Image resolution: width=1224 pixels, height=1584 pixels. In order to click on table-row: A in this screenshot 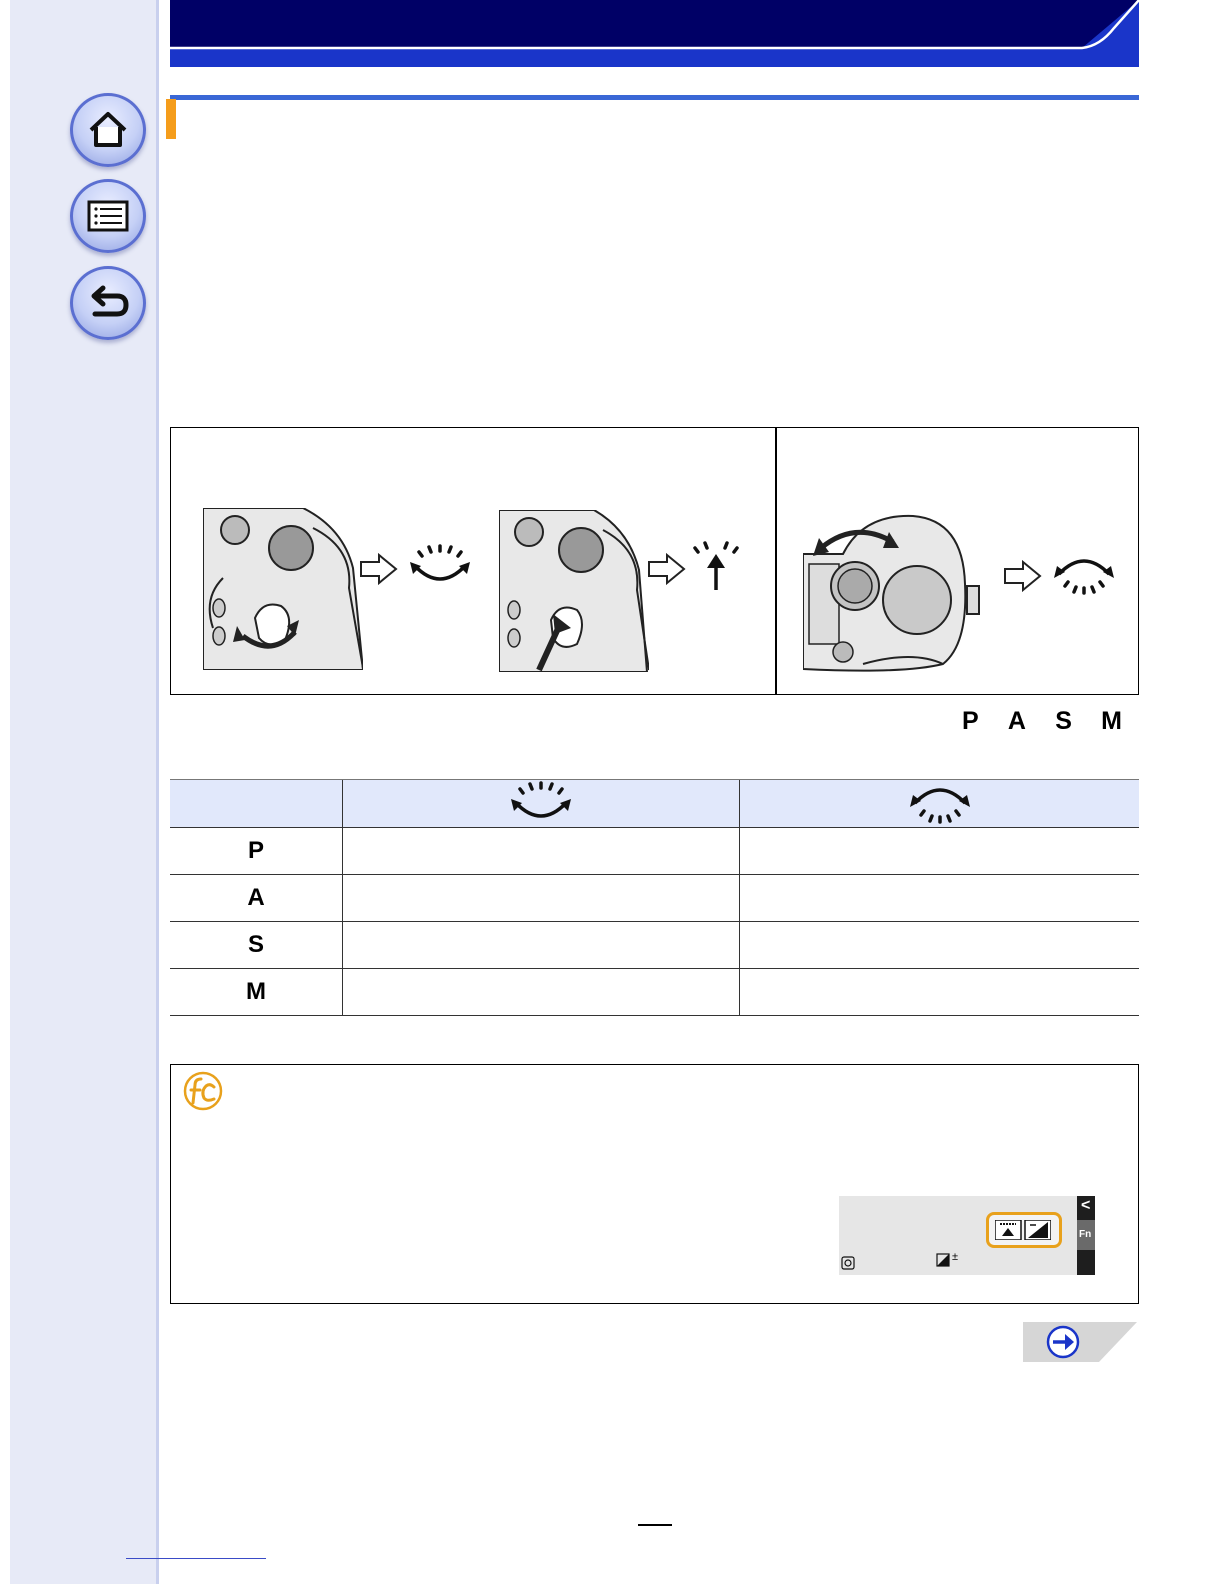, I will do `click(654, 898)`.